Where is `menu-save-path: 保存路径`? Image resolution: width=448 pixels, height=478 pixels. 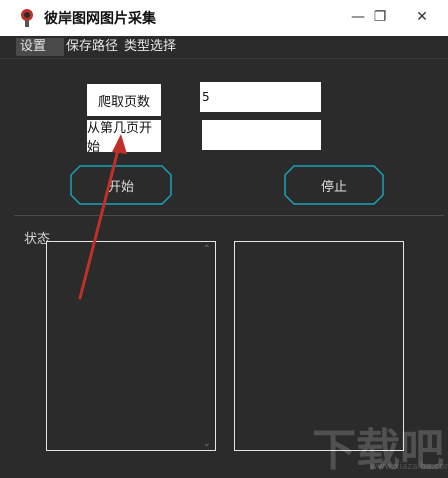 menu-save-path: 保存路径 is located at coordinates (92, 47).